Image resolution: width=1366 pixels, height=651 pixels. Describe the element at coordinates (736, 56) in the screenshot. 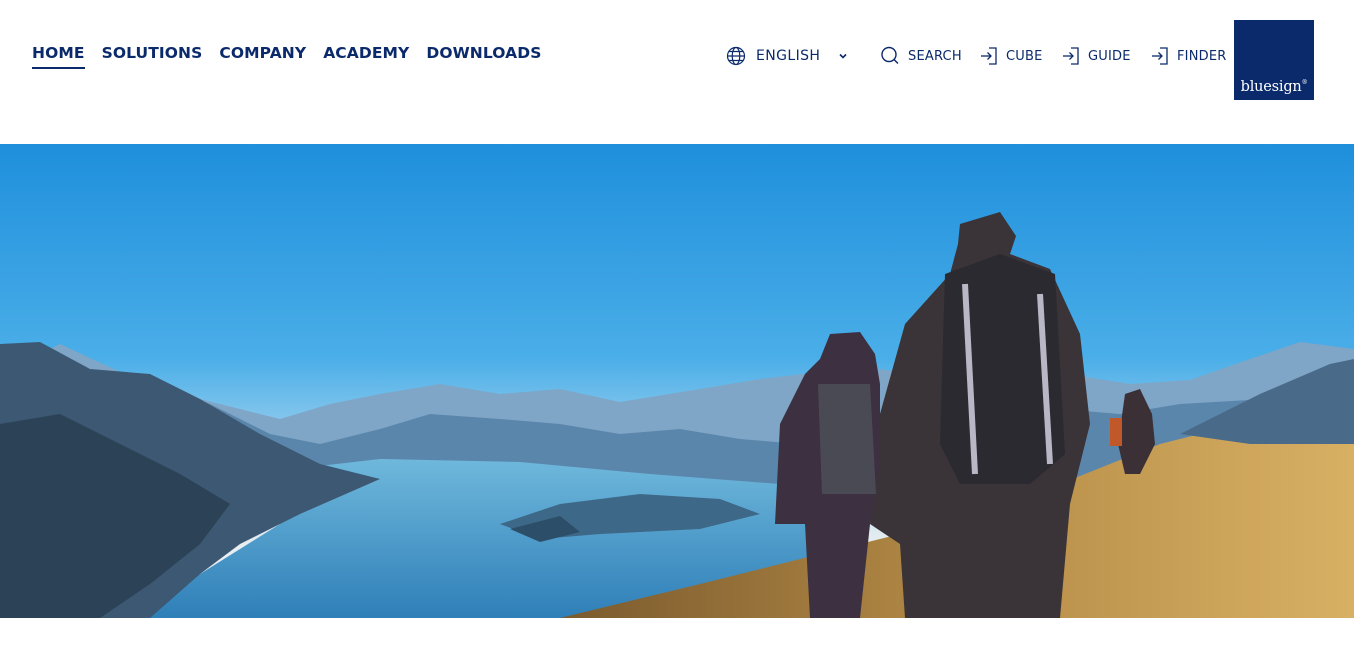

I see `globe-icon` at that location.